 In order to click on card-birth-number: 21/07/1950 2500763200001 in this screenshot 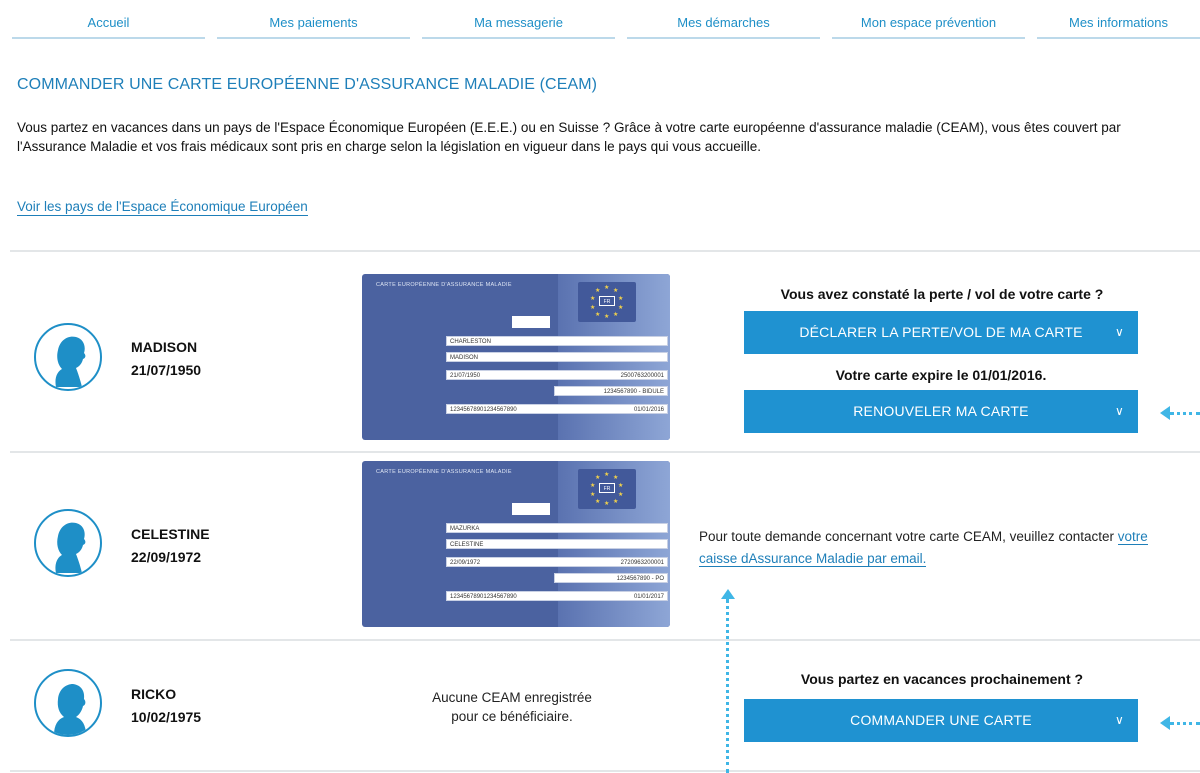, I will do `click(557, 375)`.